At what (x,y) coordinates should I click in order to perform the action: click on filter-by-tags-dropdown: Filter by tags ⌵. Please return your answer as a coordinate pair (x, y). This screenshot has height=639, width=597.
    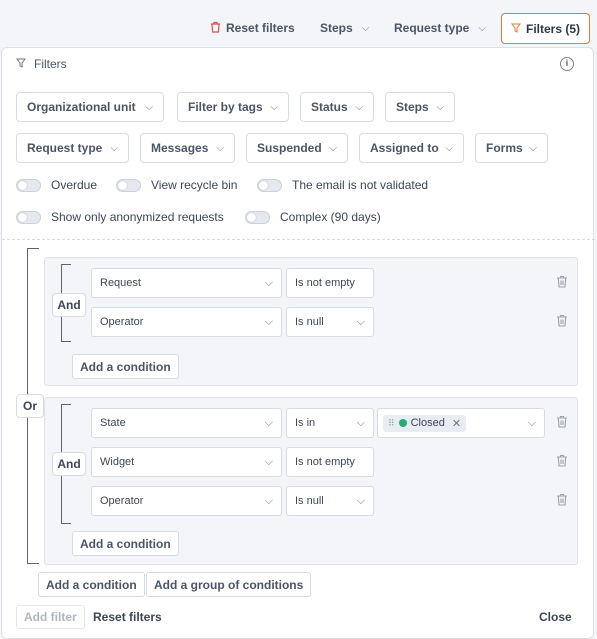
    Looking at the image, I should click on (233, 107).